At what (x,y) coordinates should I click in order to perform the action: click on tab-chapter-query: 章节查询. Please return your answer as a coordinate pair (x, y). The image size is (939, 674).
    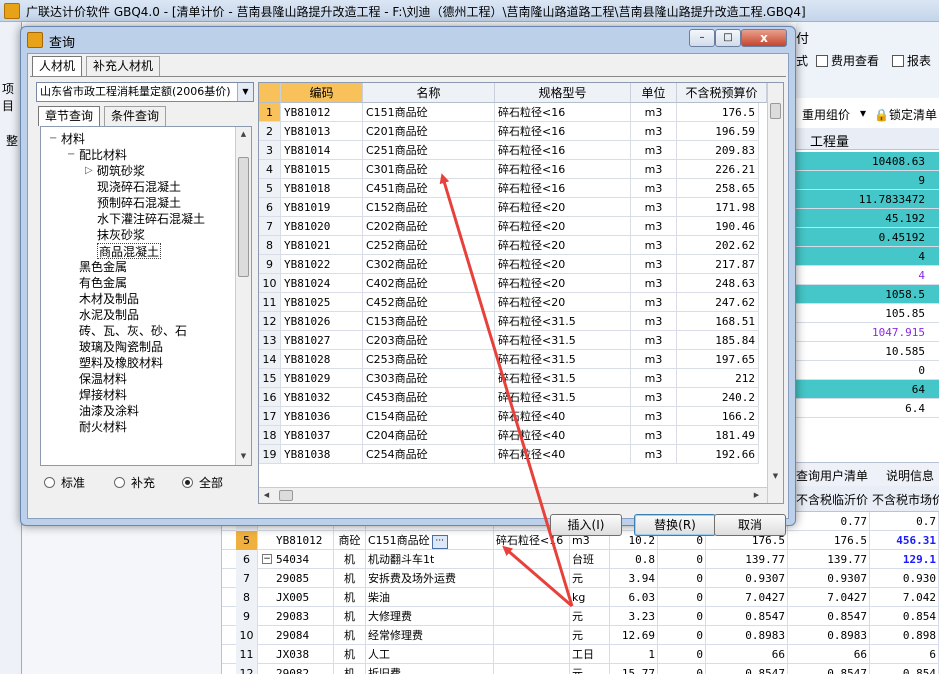
    Looking at the image, I should click on (69, 116).